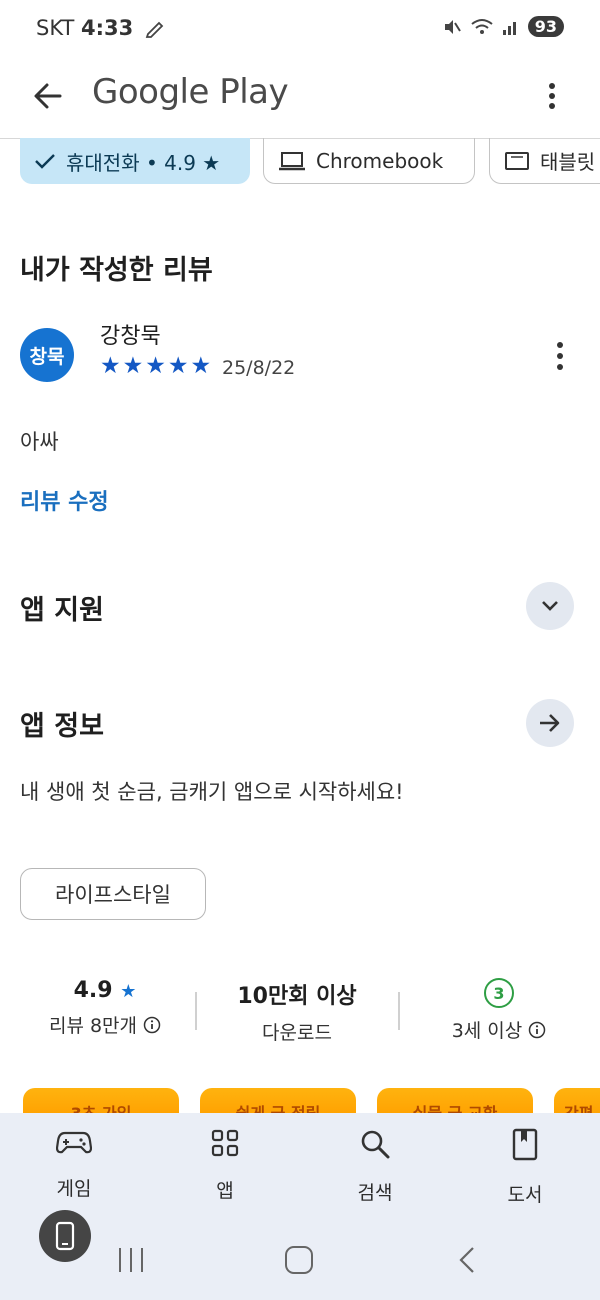  What do you see at coordinates (74, 1142) in the screenshot?
I see `gamepad-icon` at bounding box center [74, 1142].